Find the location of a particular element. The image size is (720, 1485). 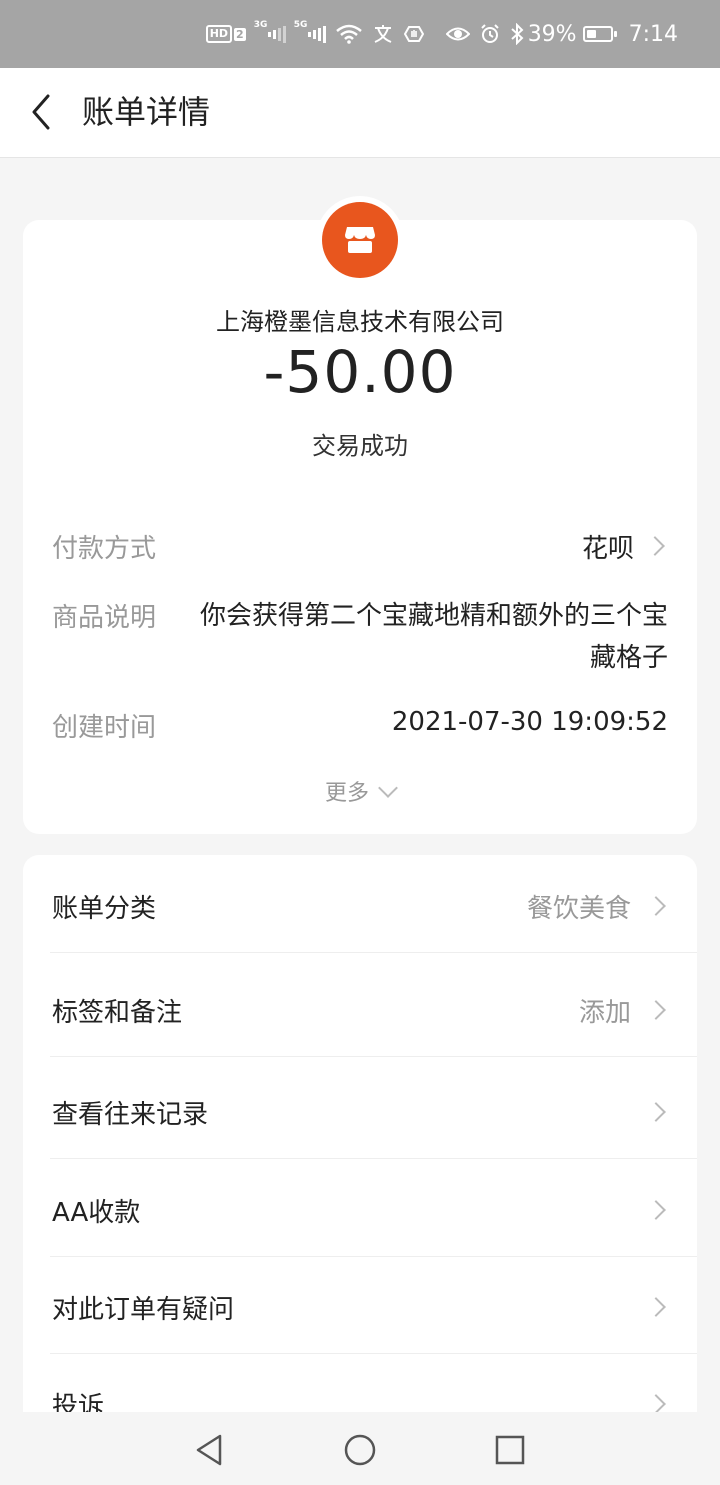

payment-method-row: 付款方式 花呗 is located at coordinates (360, 548).